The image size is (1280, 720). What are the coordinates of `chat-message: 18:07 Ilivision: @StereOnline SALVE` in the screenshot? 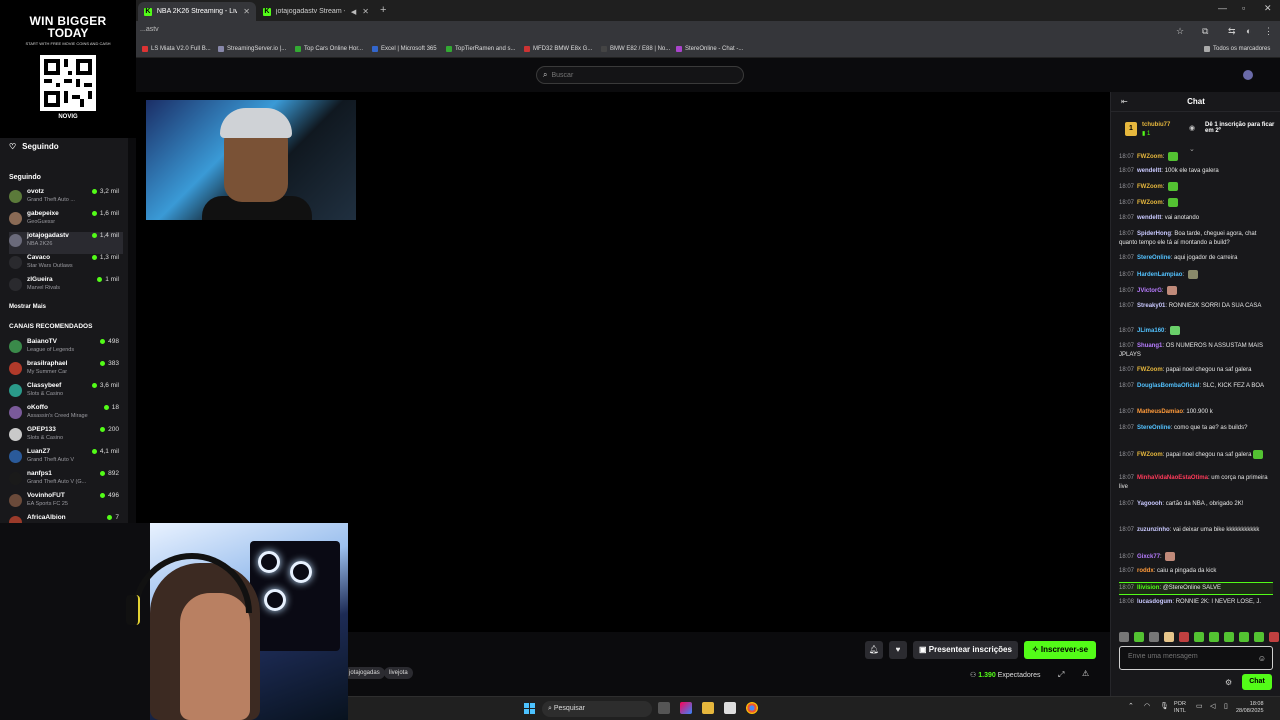 It's located at (1196, 588).